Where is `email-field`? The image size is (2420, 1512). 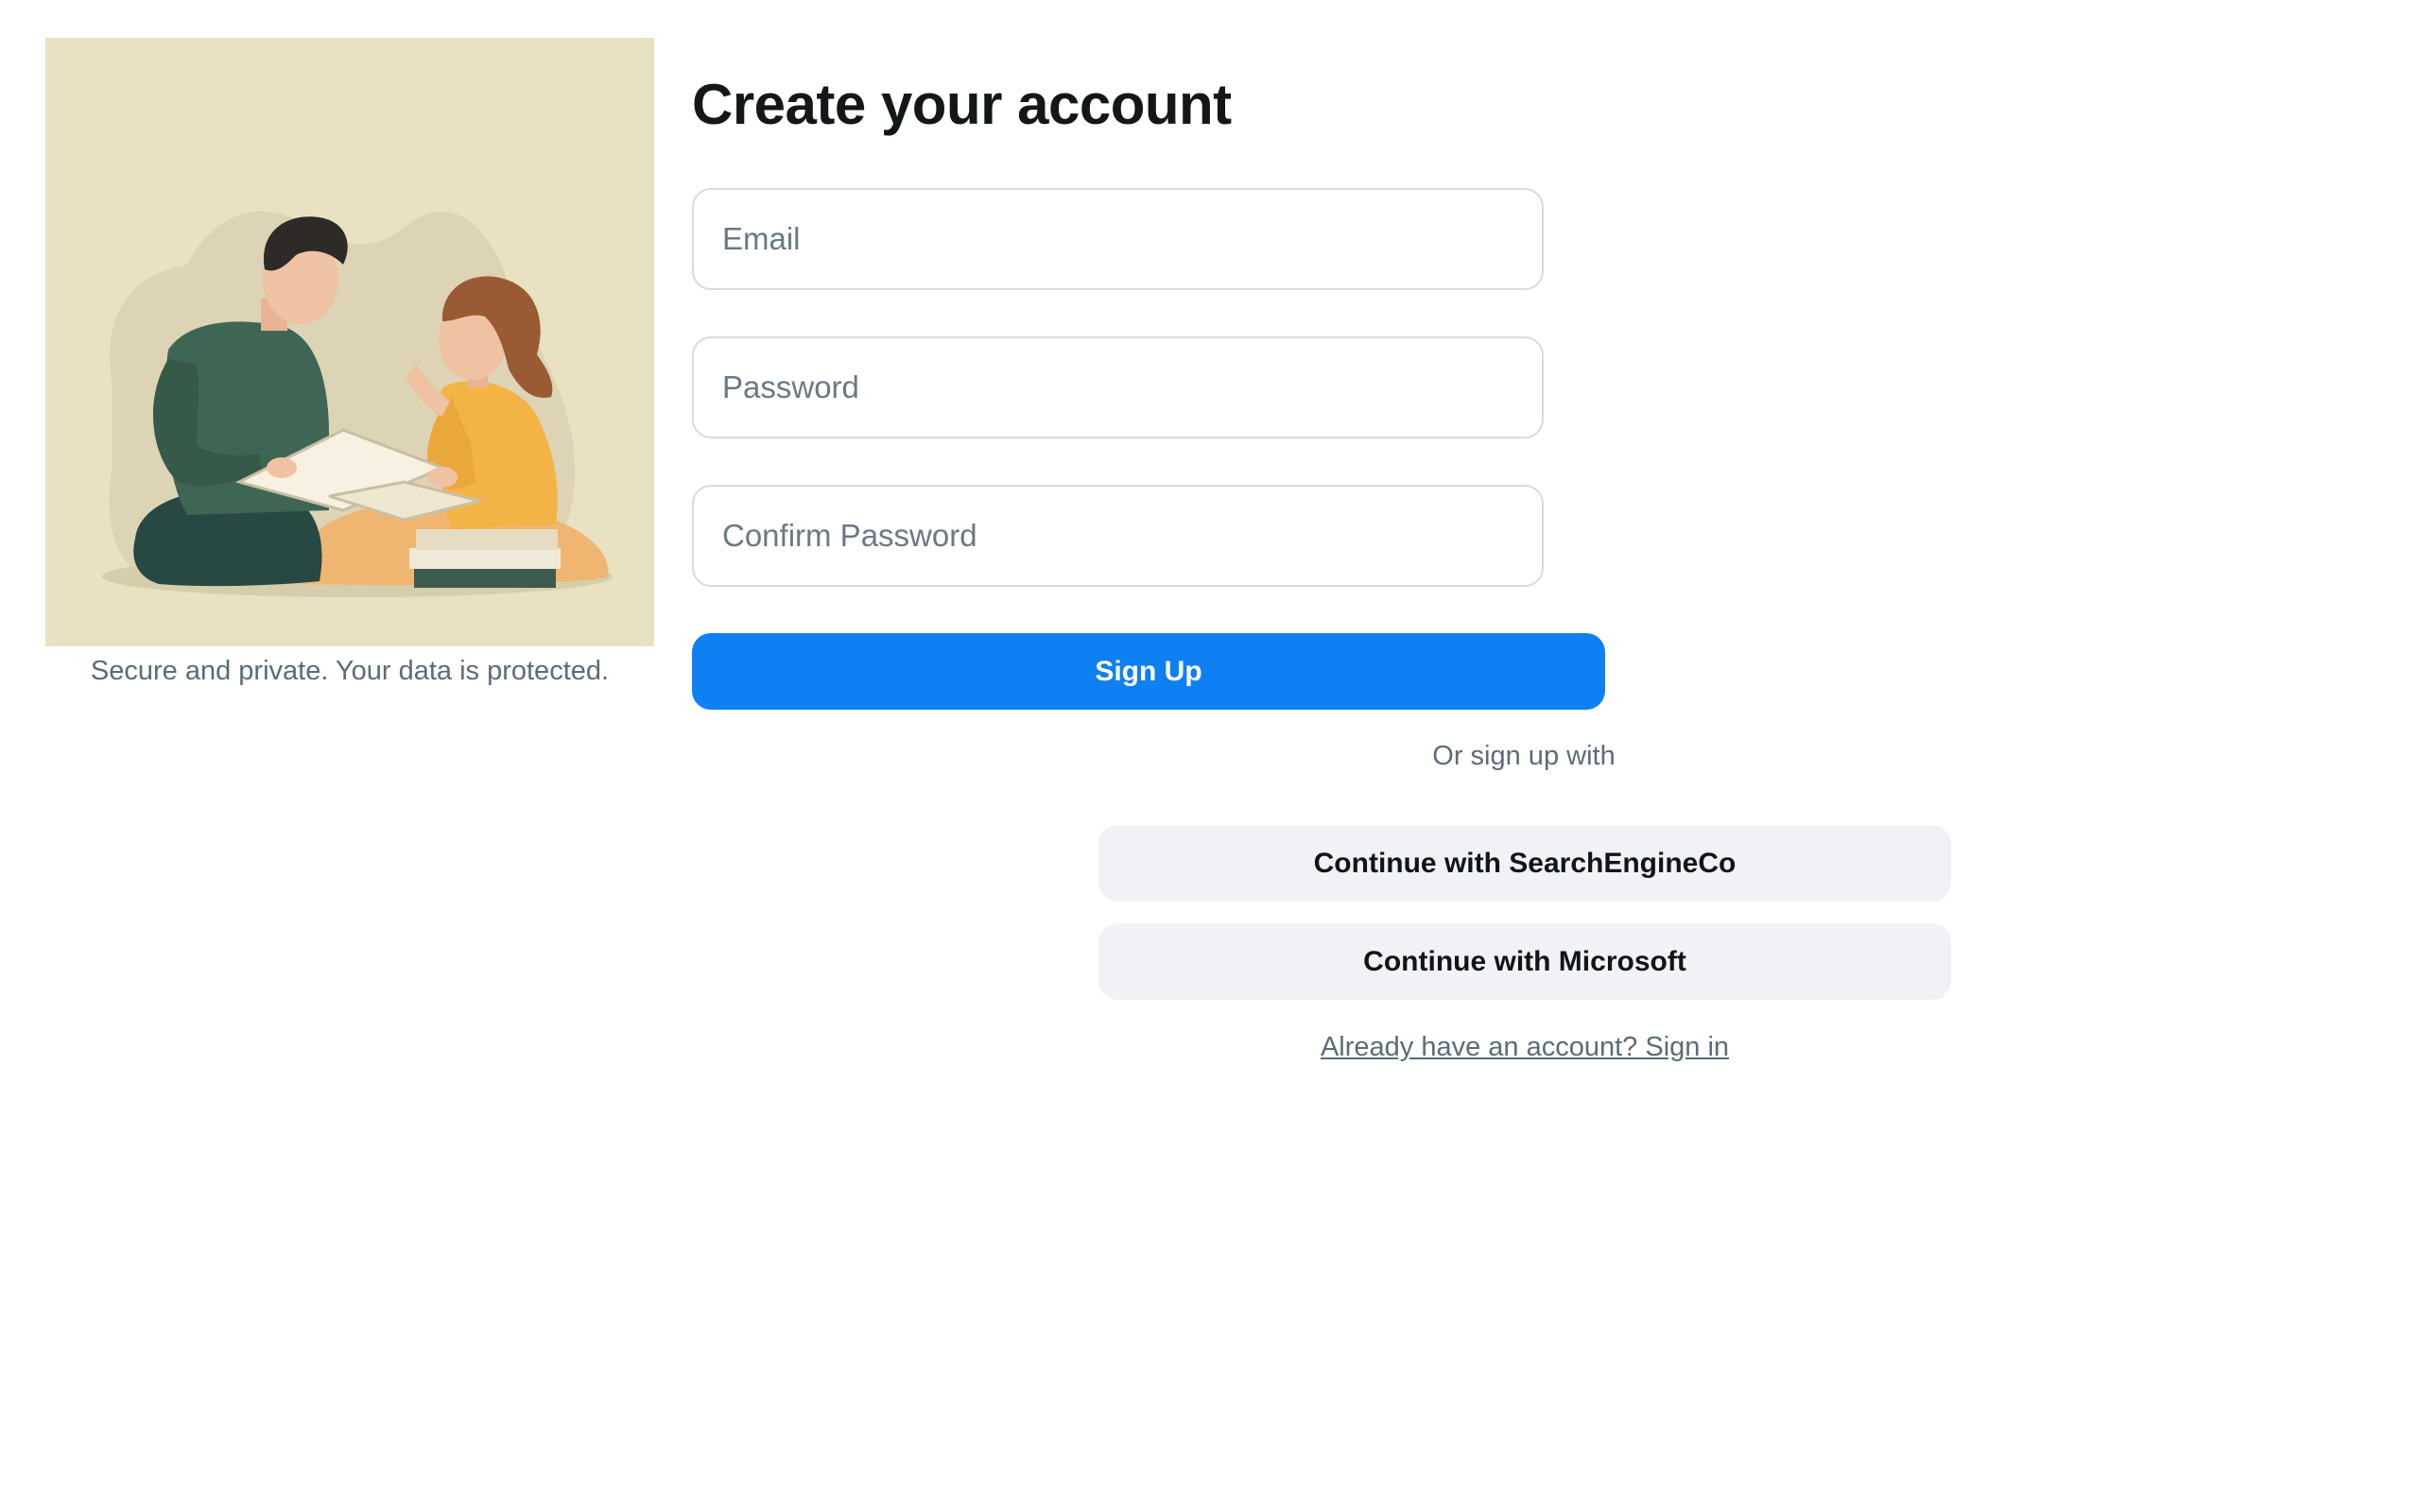 email-field is located at coordinates (1118, 239).